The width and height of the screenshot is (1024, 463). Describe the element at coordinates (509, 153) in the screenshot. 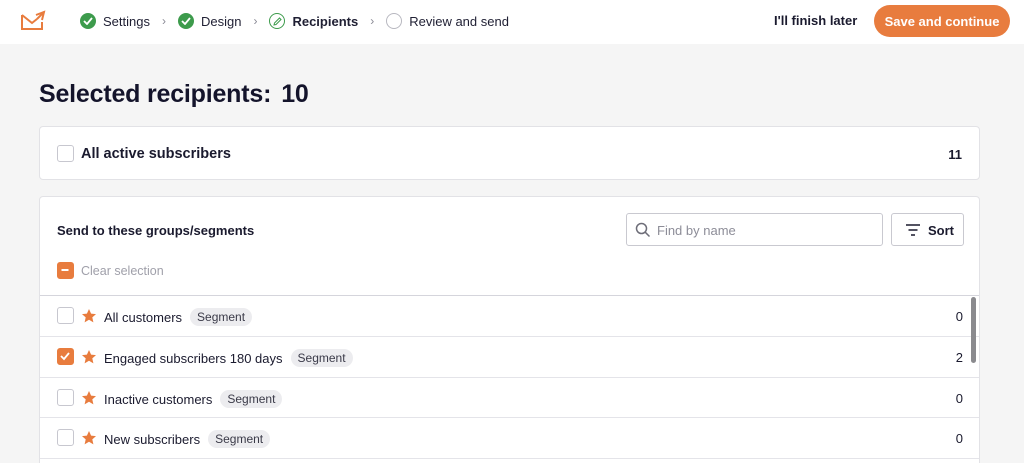

I see `all-active-subscribers-card: All active subscribers 11` at that location.